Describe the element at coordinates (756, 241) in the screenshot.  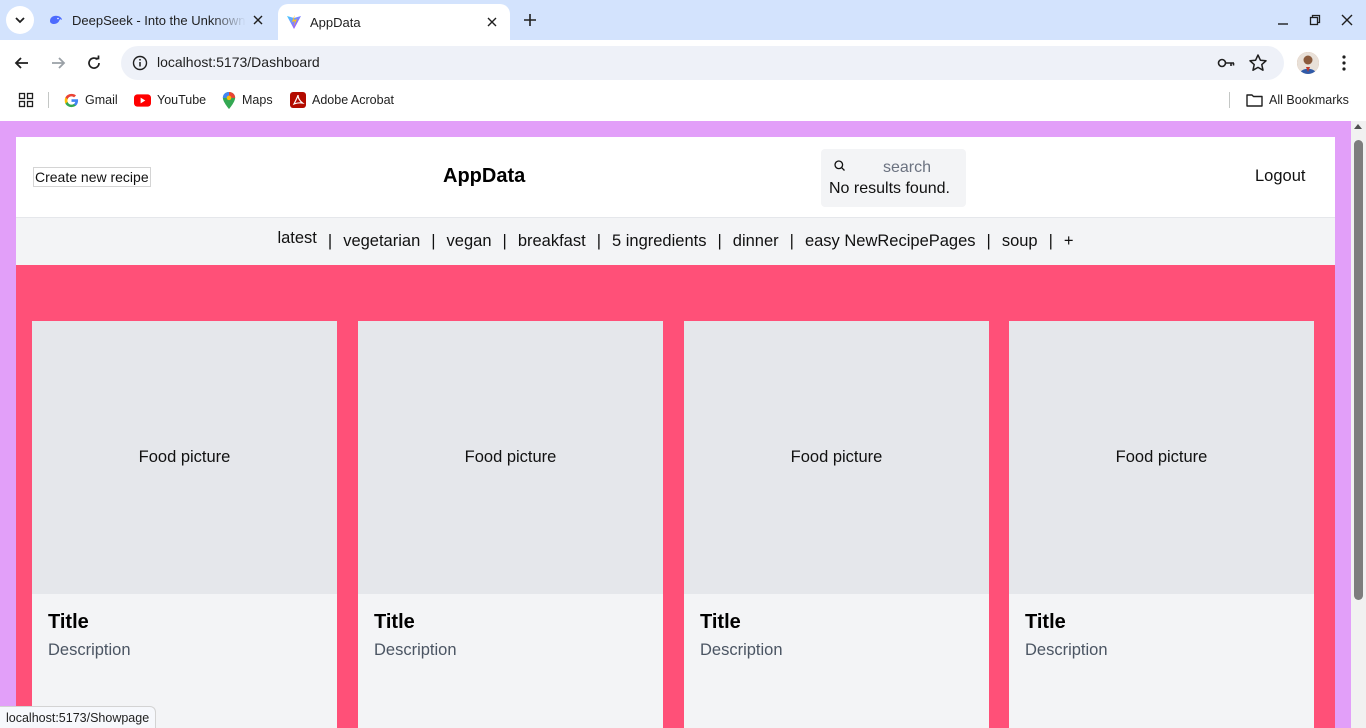
I see `category-dinner: dinner` at that location.